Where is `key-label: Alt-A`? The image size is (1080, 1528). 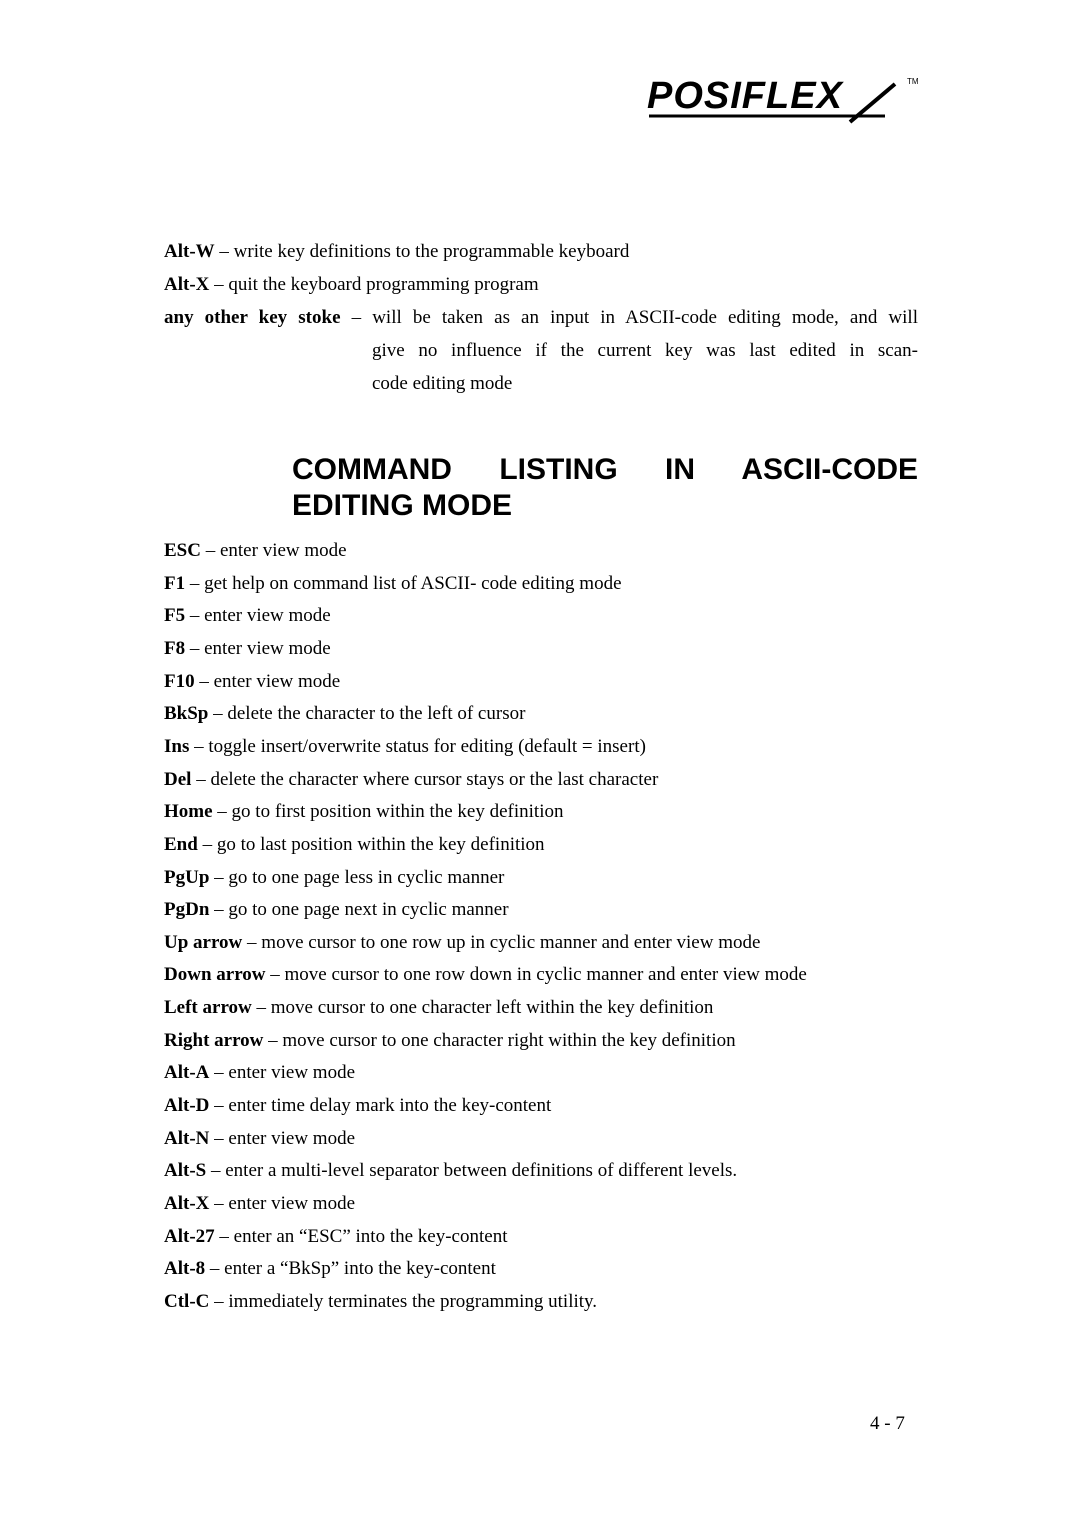 key-label: Alt-A is located at coordinates (187, 1073).